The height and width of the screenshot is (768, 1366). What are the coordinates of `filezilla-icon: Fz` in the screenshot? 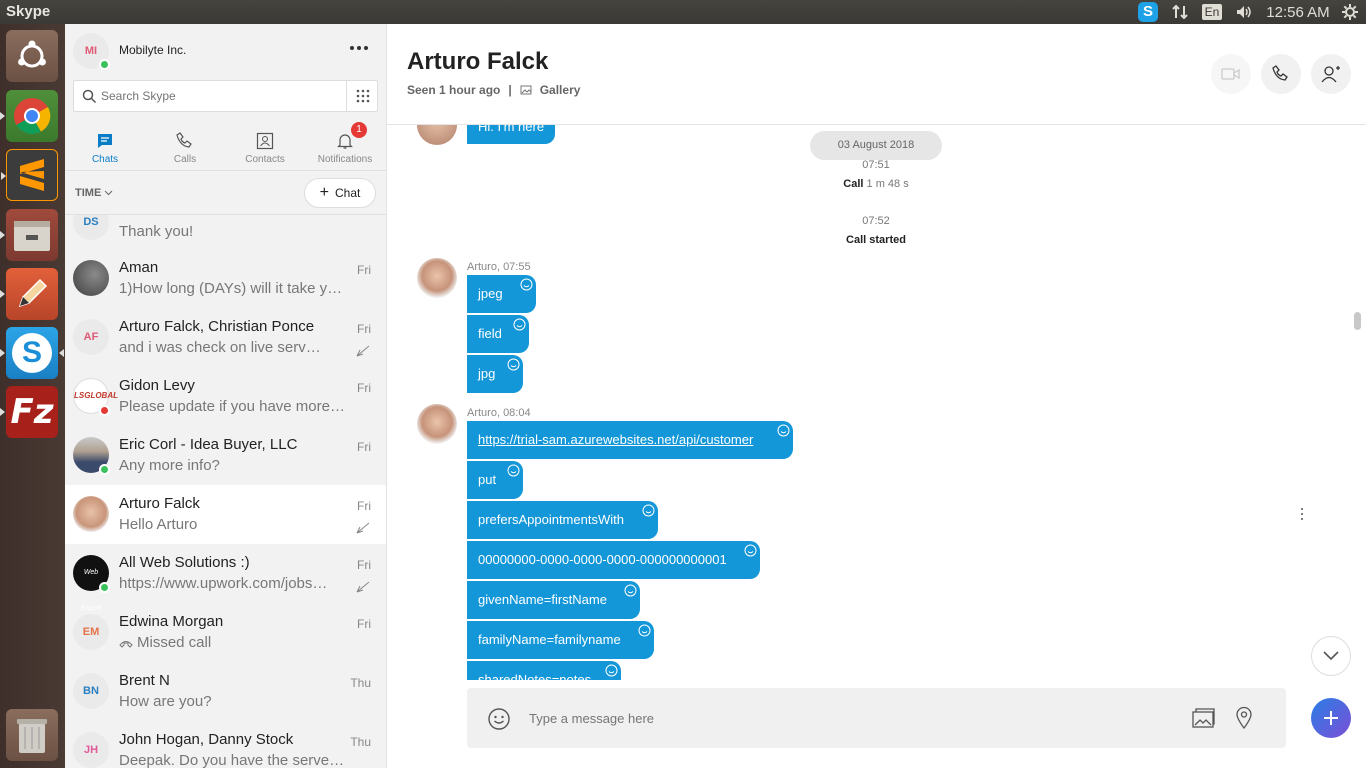 It's located at (29, 412).